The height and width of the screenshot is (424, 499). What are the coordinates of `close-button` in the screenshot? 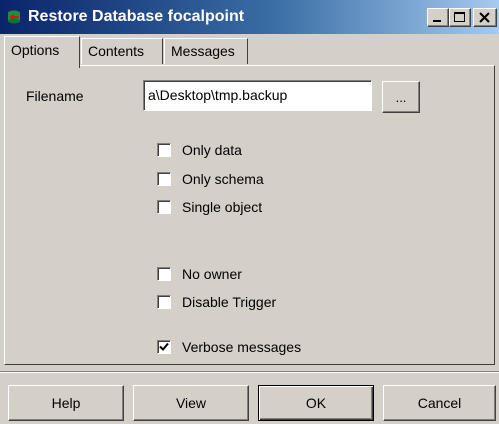 It's located at (485, 17).